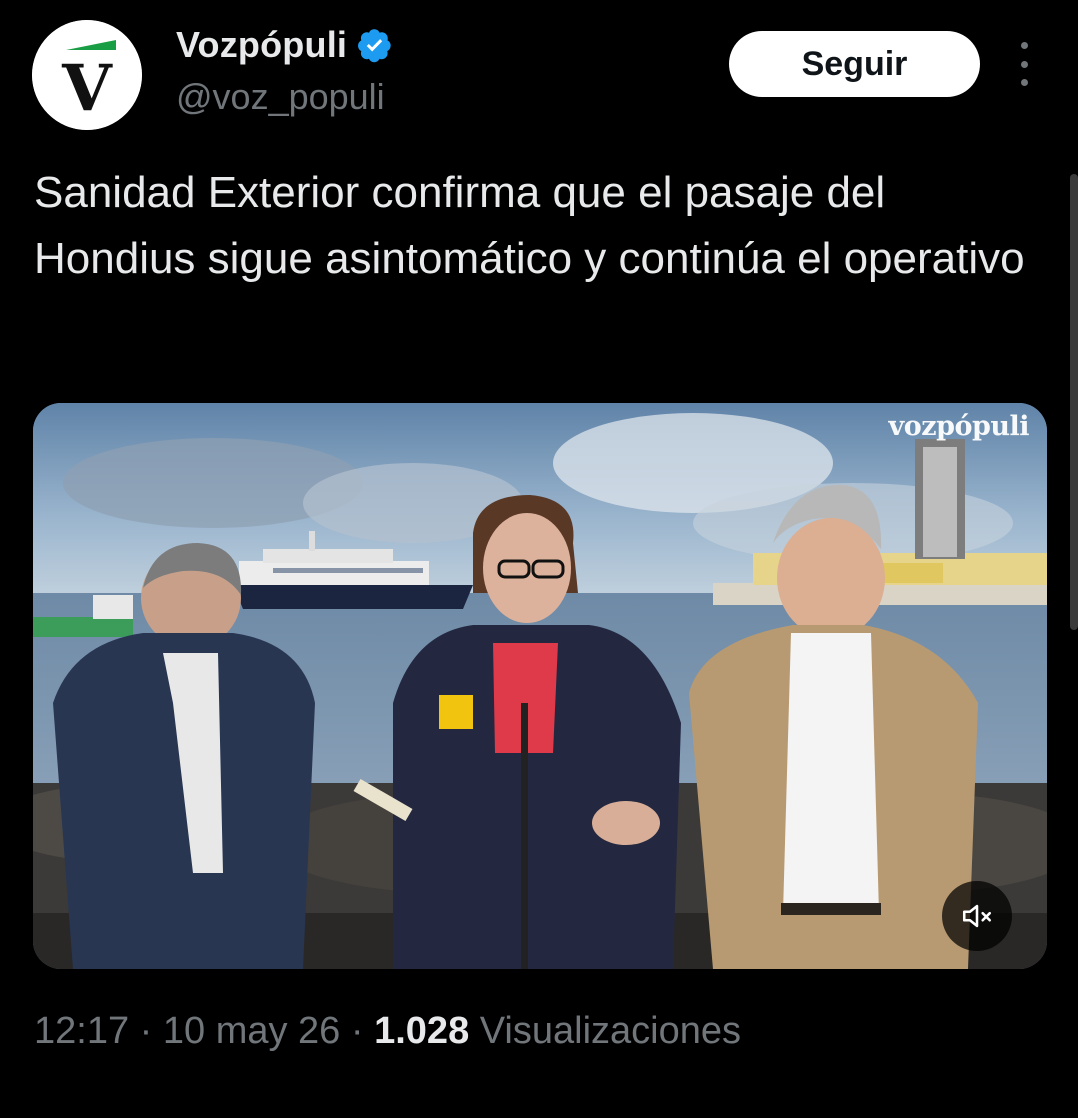 The image size is (1078, 1118). What do you see at coordinates (81, 1031) in the screenshot?
I see `tweet-time: 12:17` at bounding box center [81, 1031].